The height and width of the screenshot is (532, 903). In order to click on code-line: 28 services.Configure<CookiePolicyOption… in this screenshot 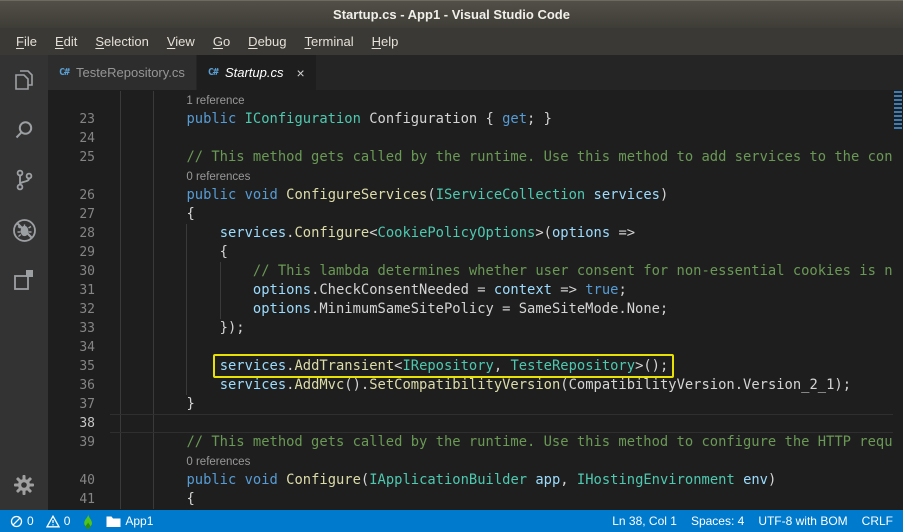, I will do `click(470, 233)`.